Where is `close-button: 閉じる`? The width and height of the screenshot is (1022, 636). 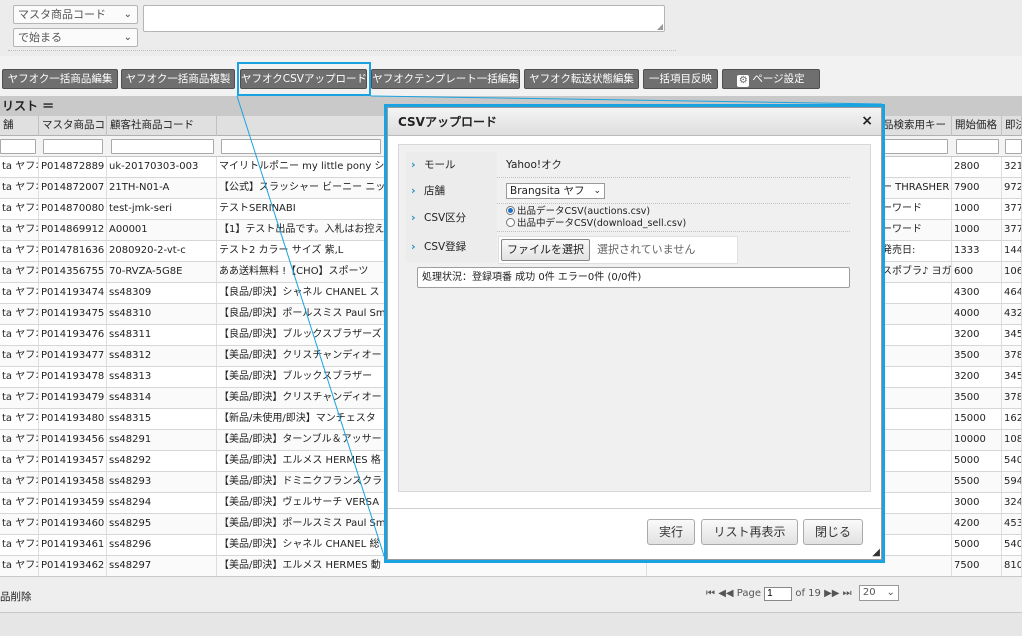 close-button: 閉じる is located at coordinates (833, 532).